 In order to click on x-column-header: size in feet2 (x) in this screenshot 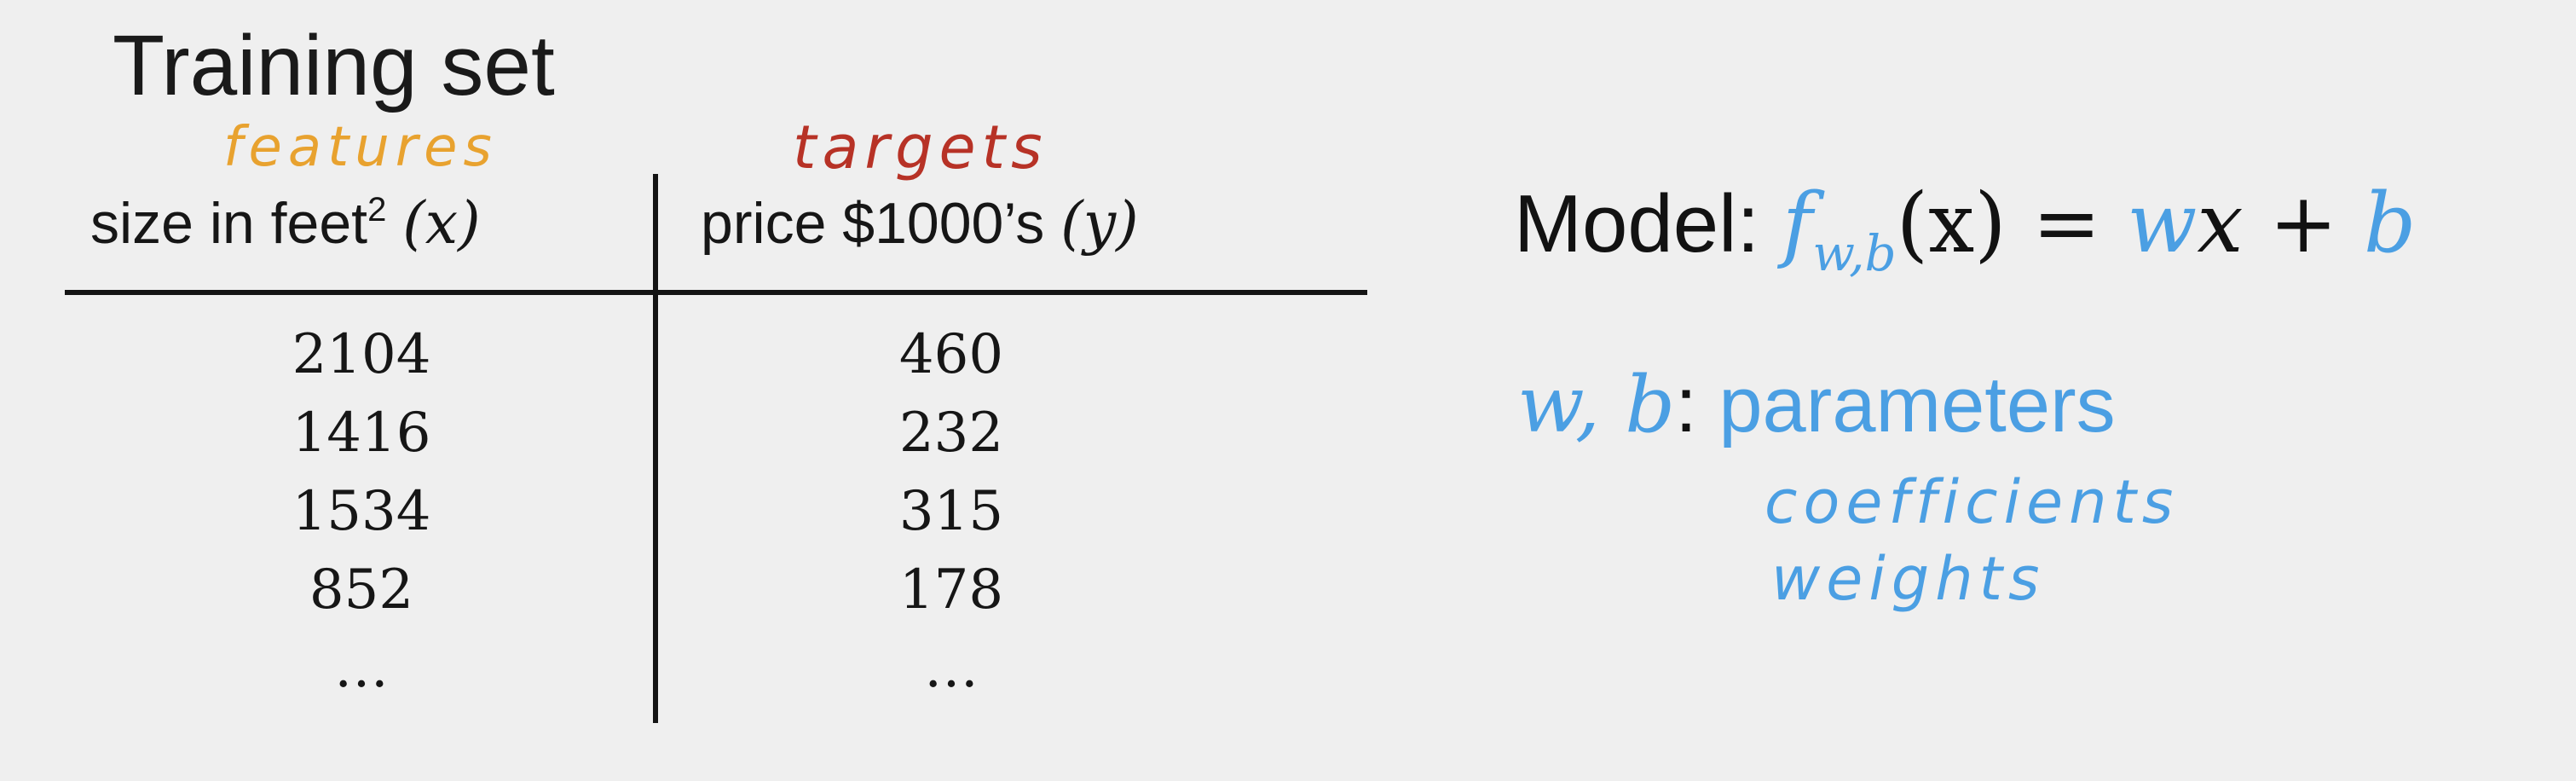, I will do `click(285, 224)`.